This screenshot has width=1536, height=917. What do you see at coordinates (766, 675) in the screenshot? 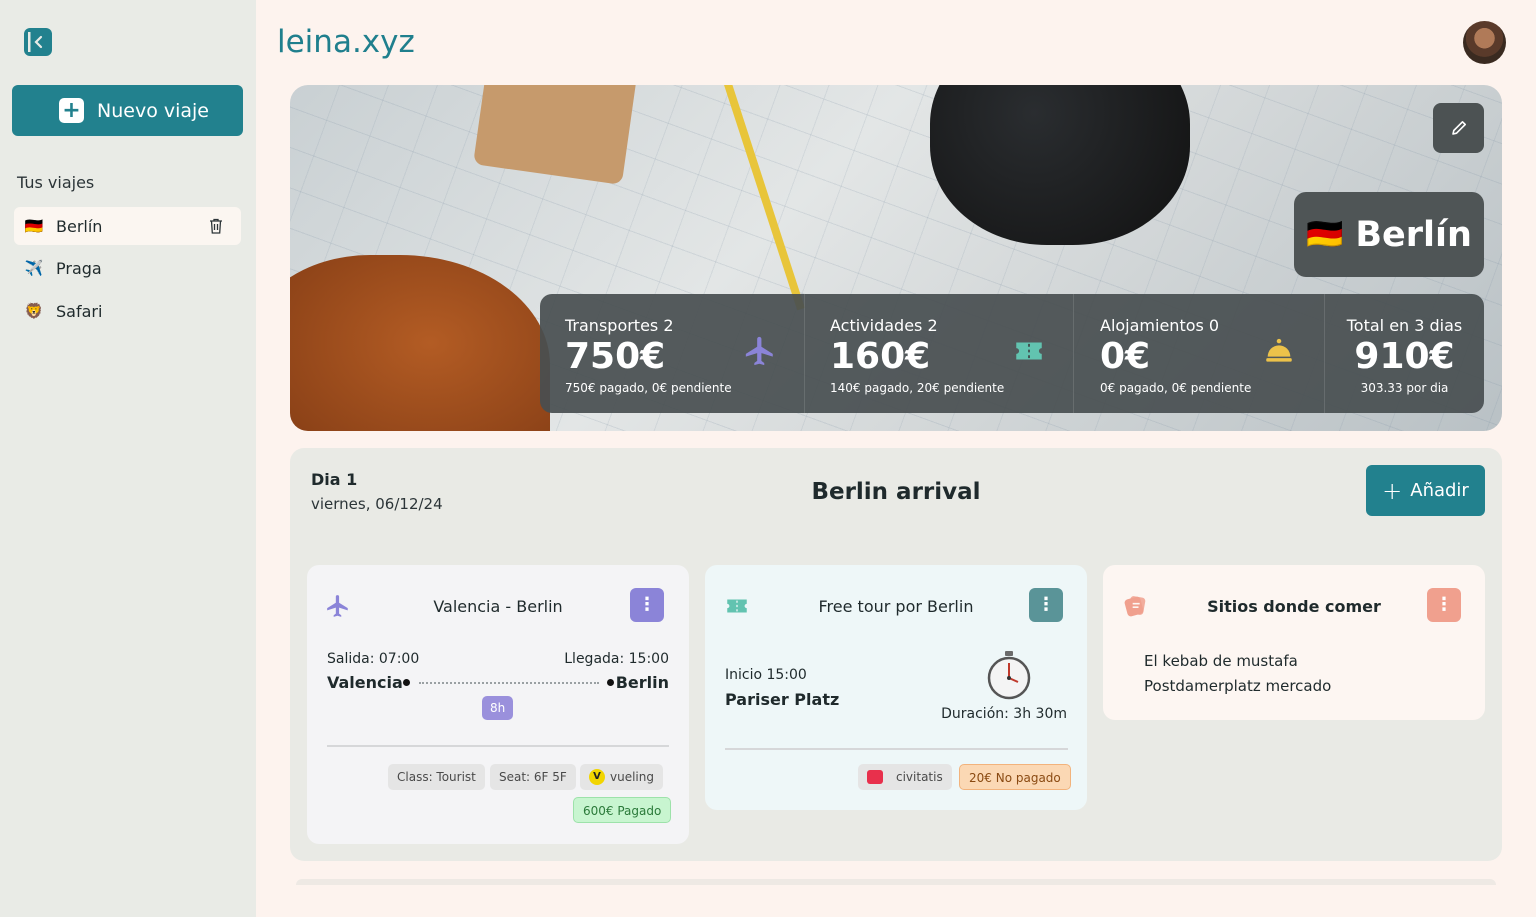
I see `activity-start-time: Inicio 15:00` at bounding box center [766, 675].